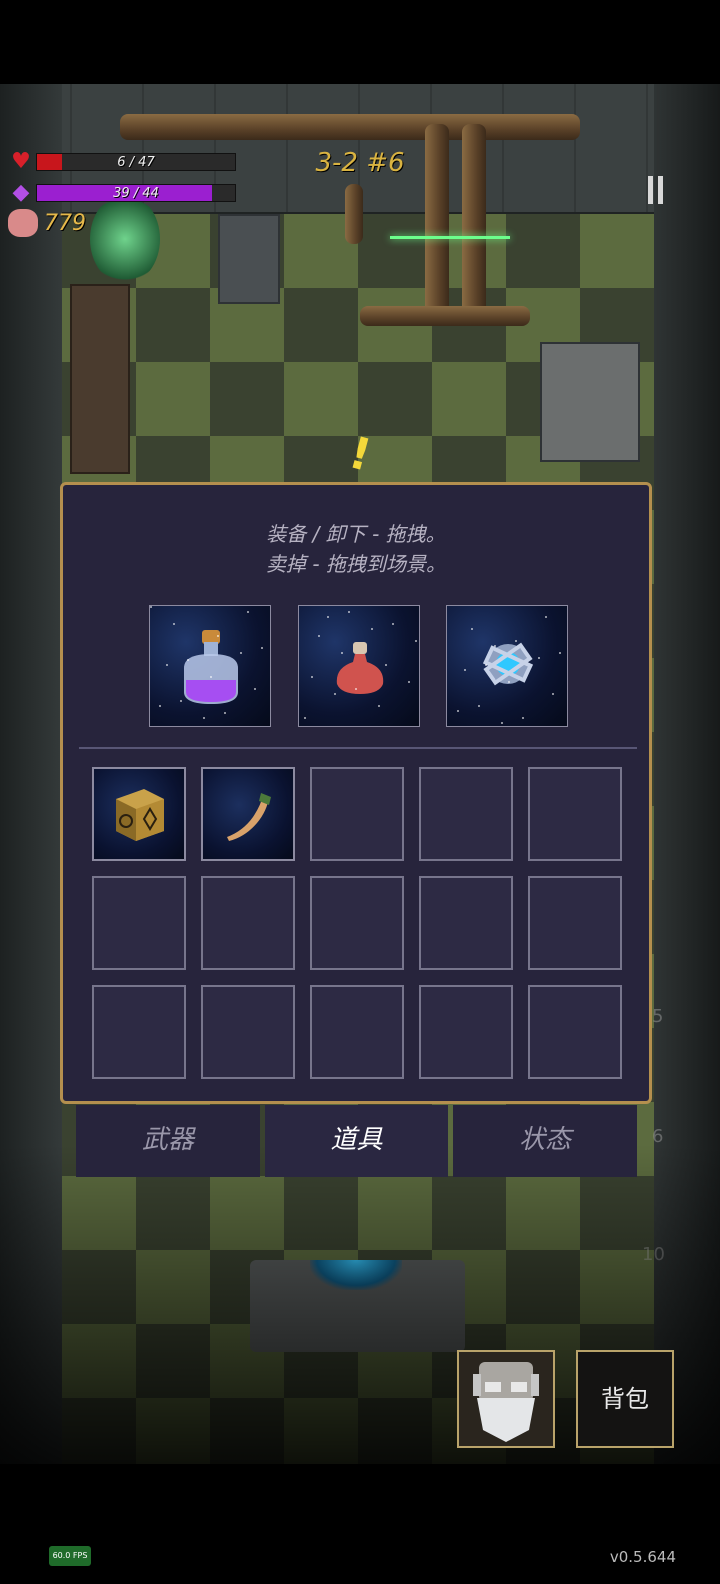 The width and height of the screenshot is (720, 1584). What do you see at coordinates (125, 239) in the screenshot?
I see `green-lamp` at bounding box center [125, 239].